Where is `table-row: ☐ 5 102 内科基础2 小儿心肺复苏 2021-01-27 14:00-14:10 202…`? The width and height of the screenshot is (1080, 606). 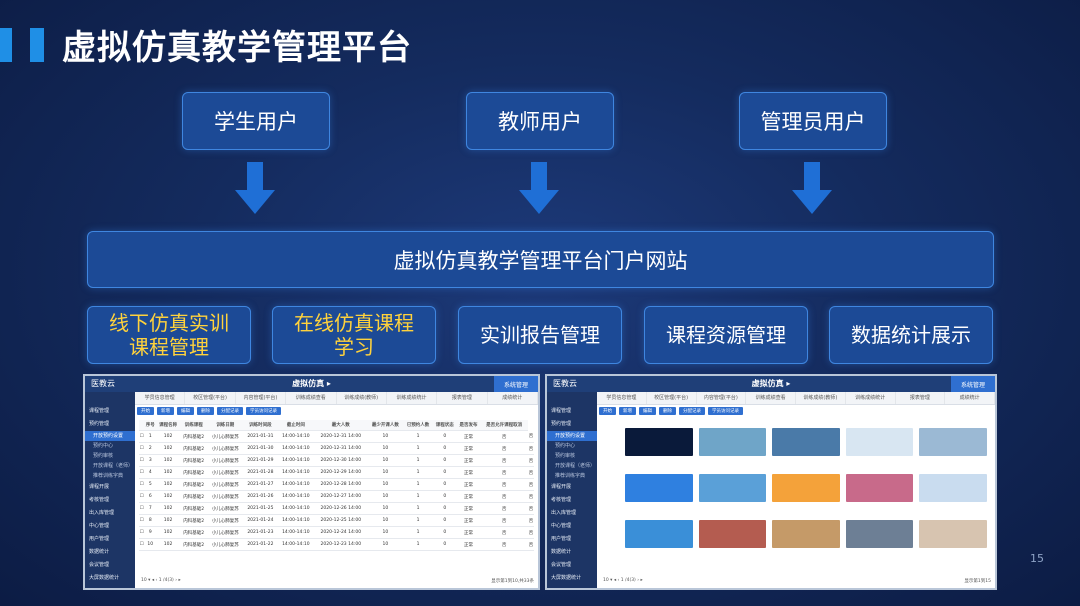
table-row: ☐ 5 102 内科基础2 小儿心肺复苏 2021-01-27 14:00-14:10 202… is located at coordinates (336, 484).